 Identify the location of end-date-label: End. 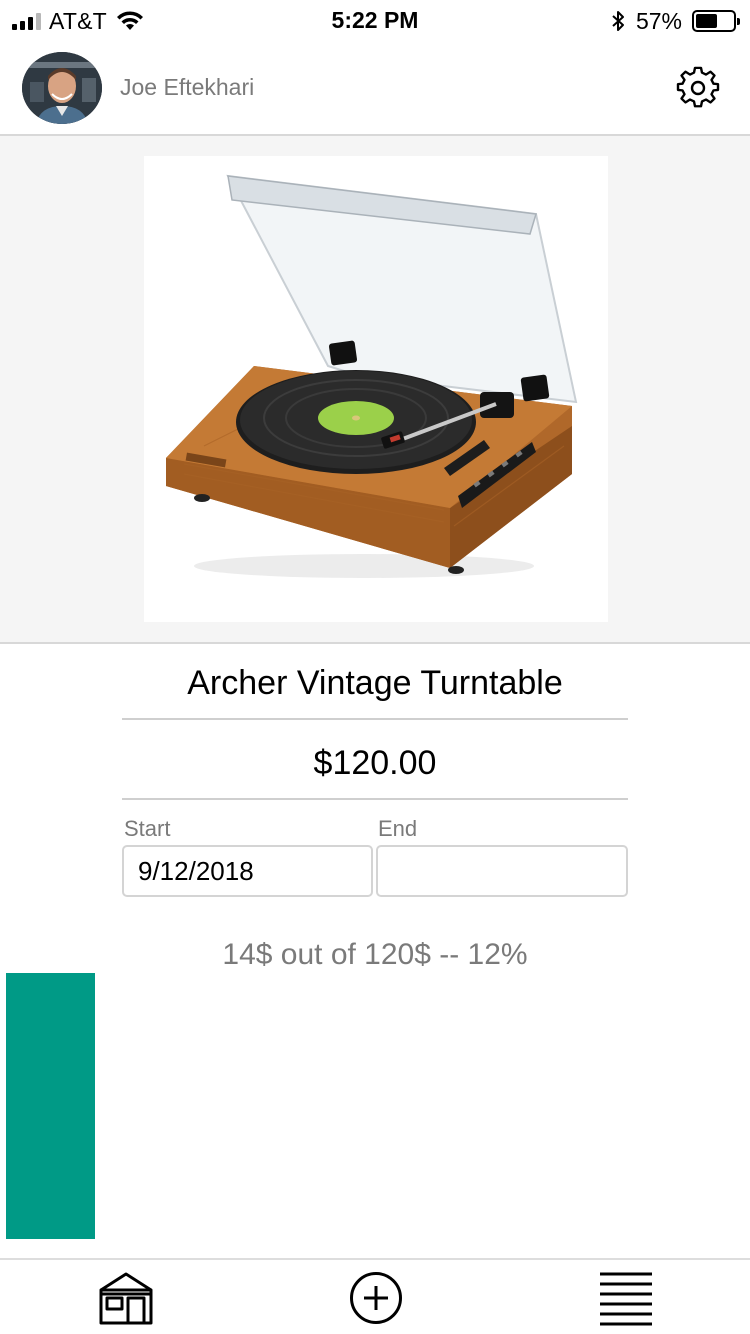
(398, 828).